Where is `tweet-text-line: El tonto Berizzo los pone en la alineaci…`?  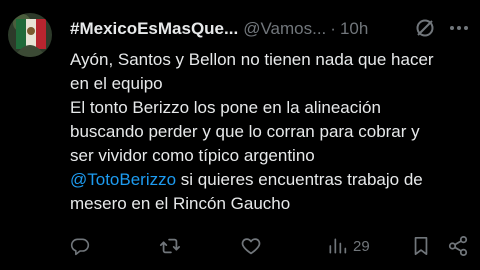 tweet-text-line: El tonto Berizzo los pone en la alineaci… is located at coordinates (225, 107).